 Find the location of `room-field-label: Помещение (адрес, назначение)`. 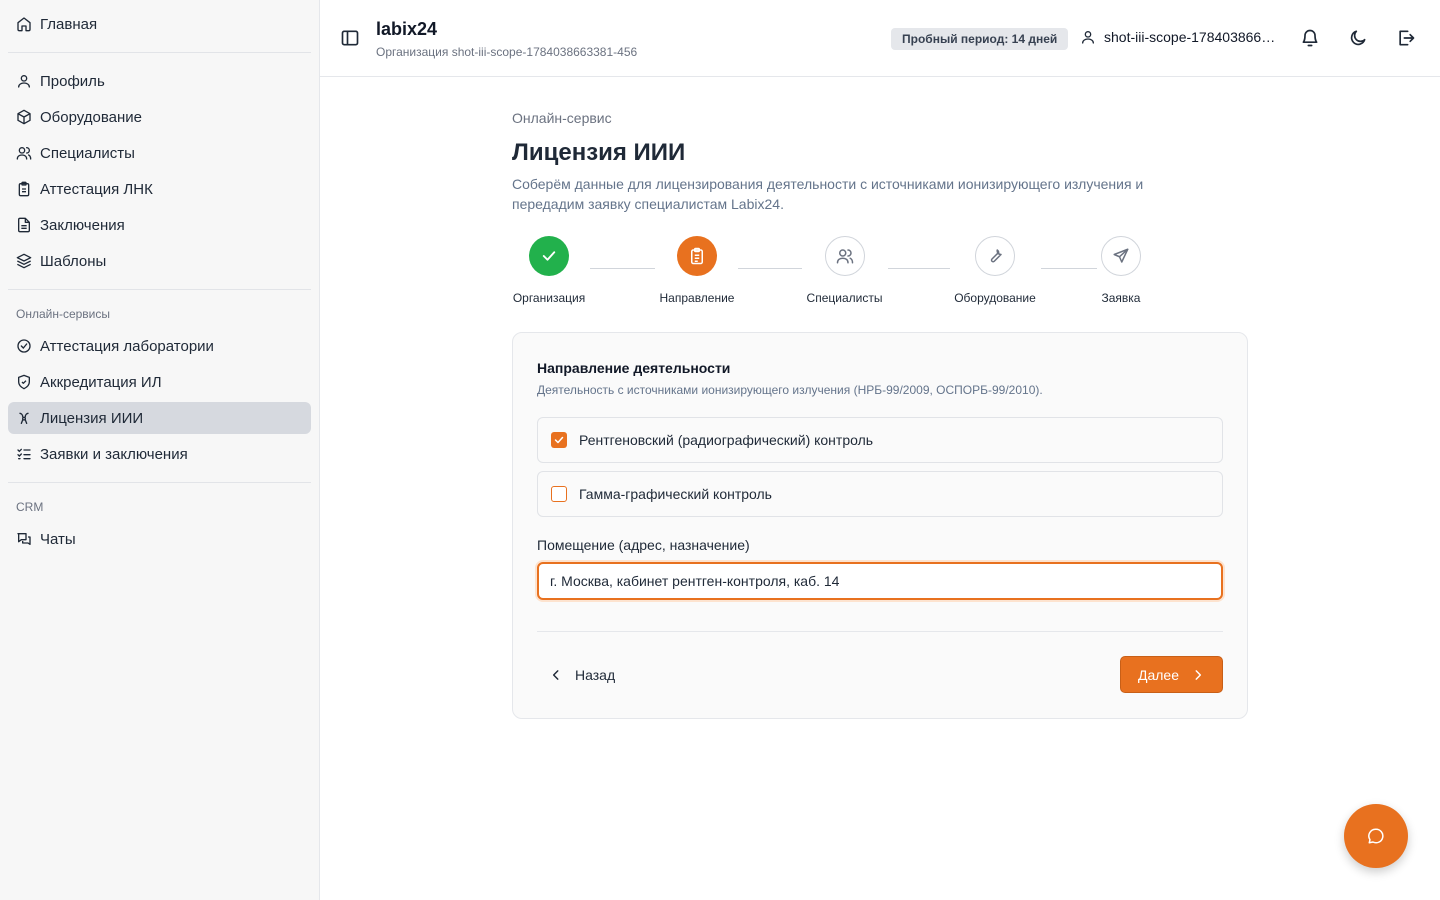

room-field-label: Помещение (адрес, назначение) is located at coordinates (643, 545).